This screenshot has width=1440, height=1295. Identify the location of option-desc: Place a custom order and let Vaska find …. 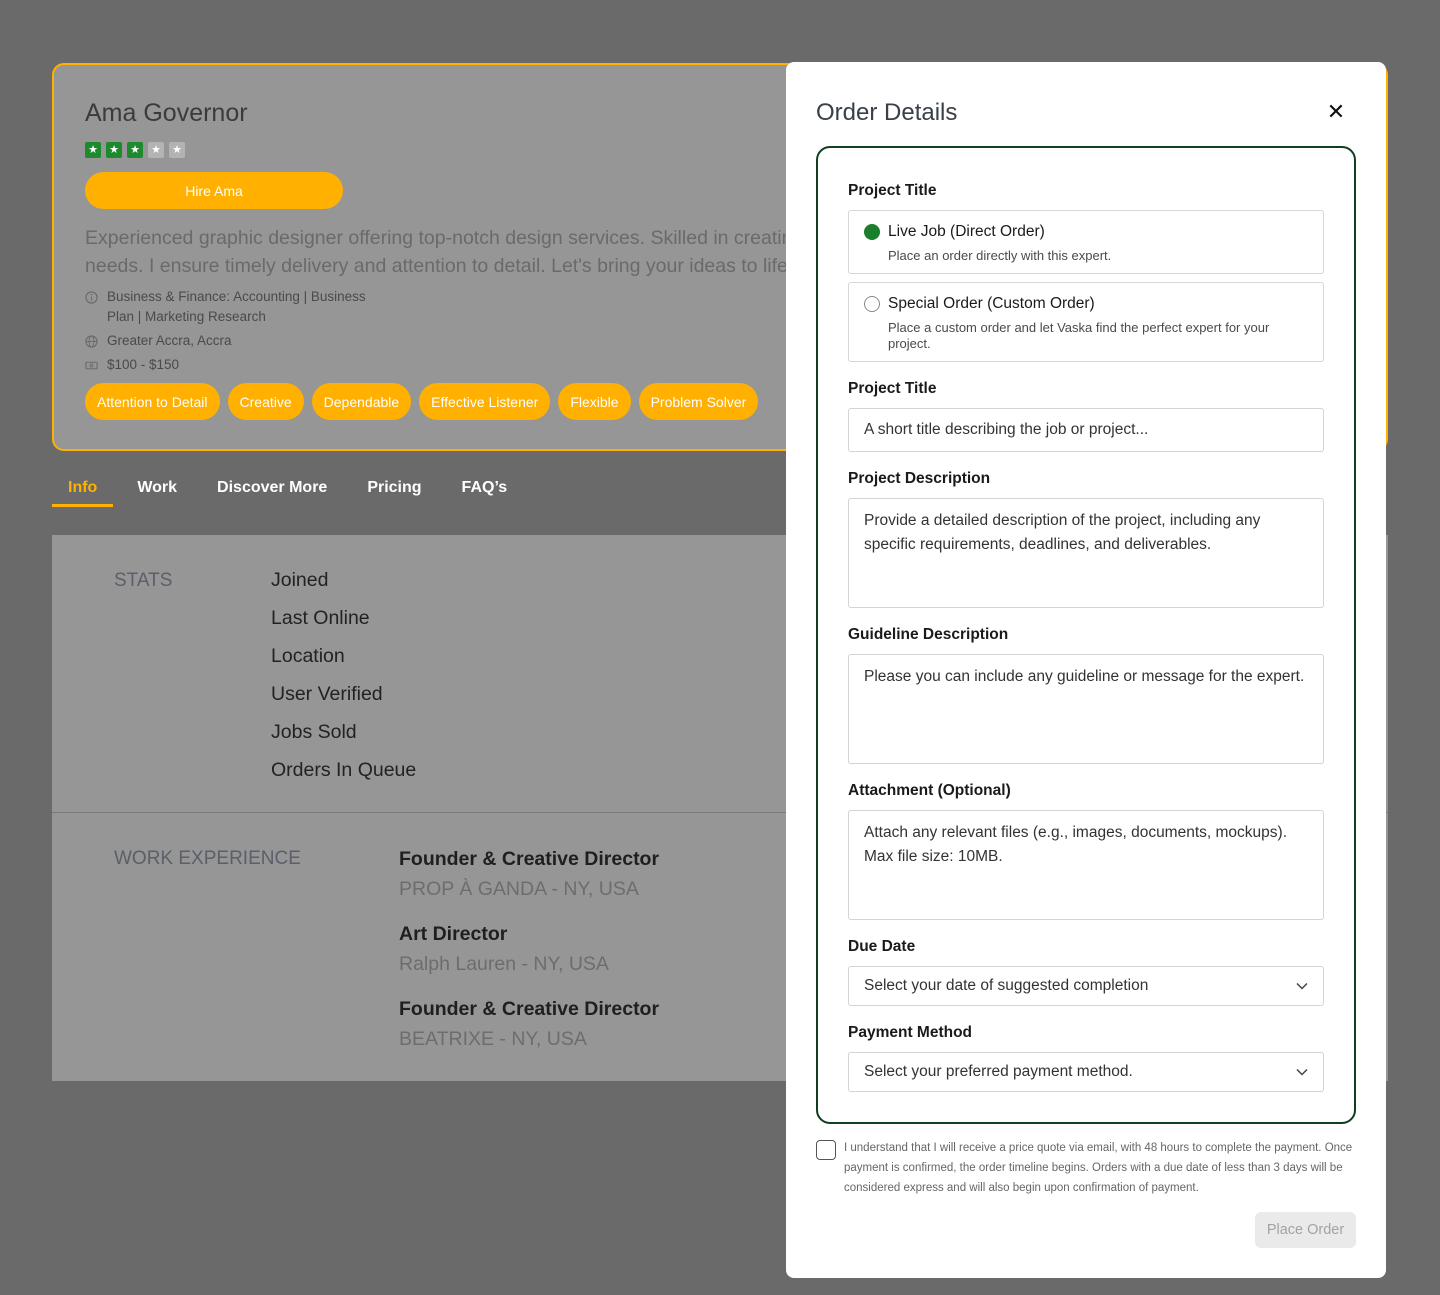
(1079, 335).